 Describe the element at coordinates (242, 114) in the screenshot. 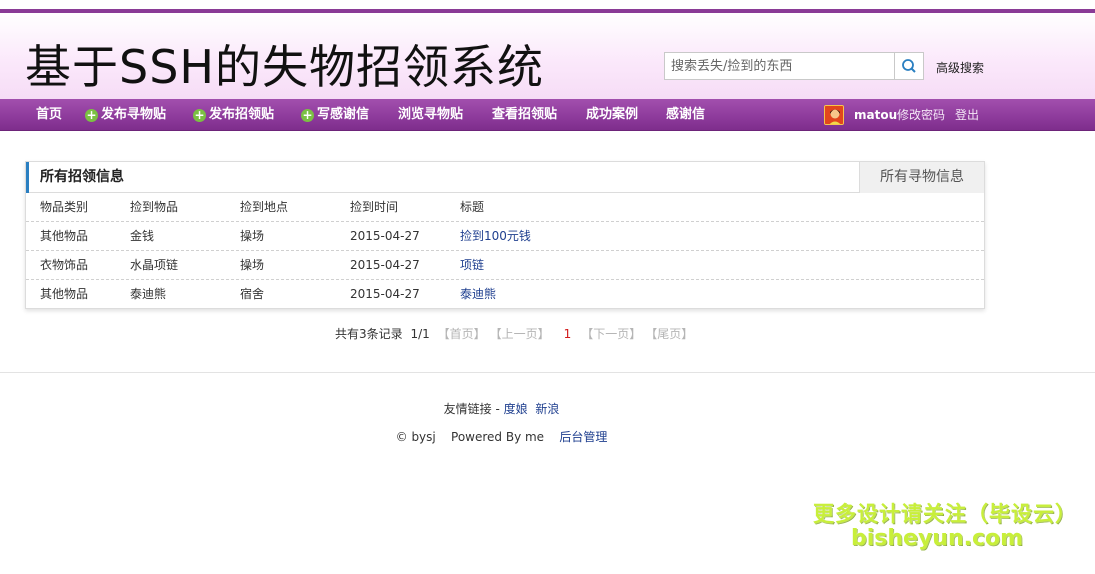

I see `nav-item-label: 发布招领贴` at that location.